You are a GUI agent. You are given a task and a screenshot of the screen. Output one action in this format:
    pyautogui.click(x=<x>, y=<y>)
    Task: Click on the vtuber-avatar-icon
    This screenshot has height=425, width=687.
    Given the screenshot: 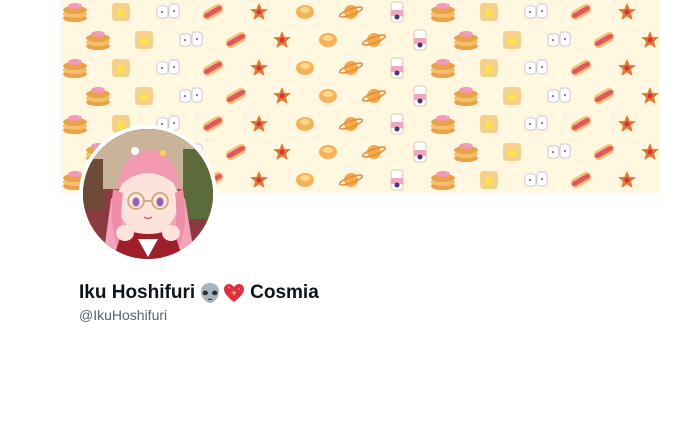 What is the action you would take?
    pyautogui.click(x=148, y=194)
    